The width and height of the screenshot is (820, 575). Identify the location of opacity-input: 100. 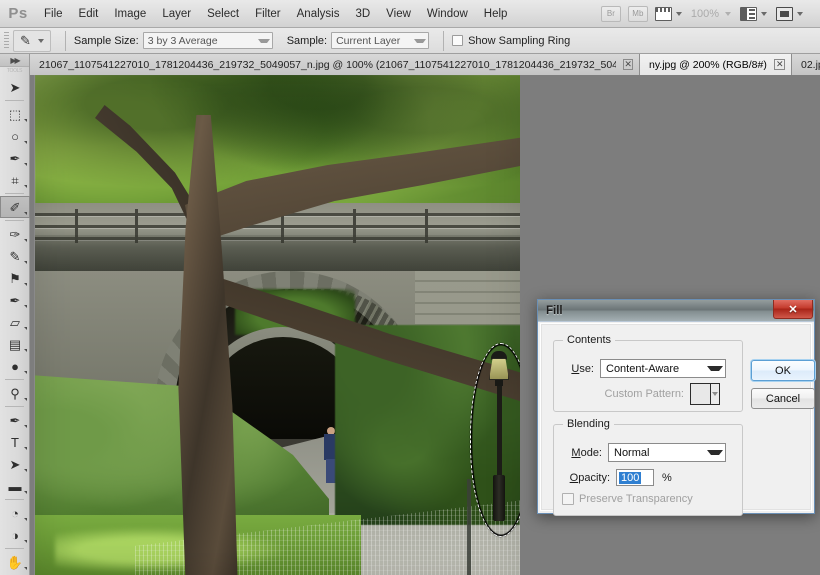
(635, 477).